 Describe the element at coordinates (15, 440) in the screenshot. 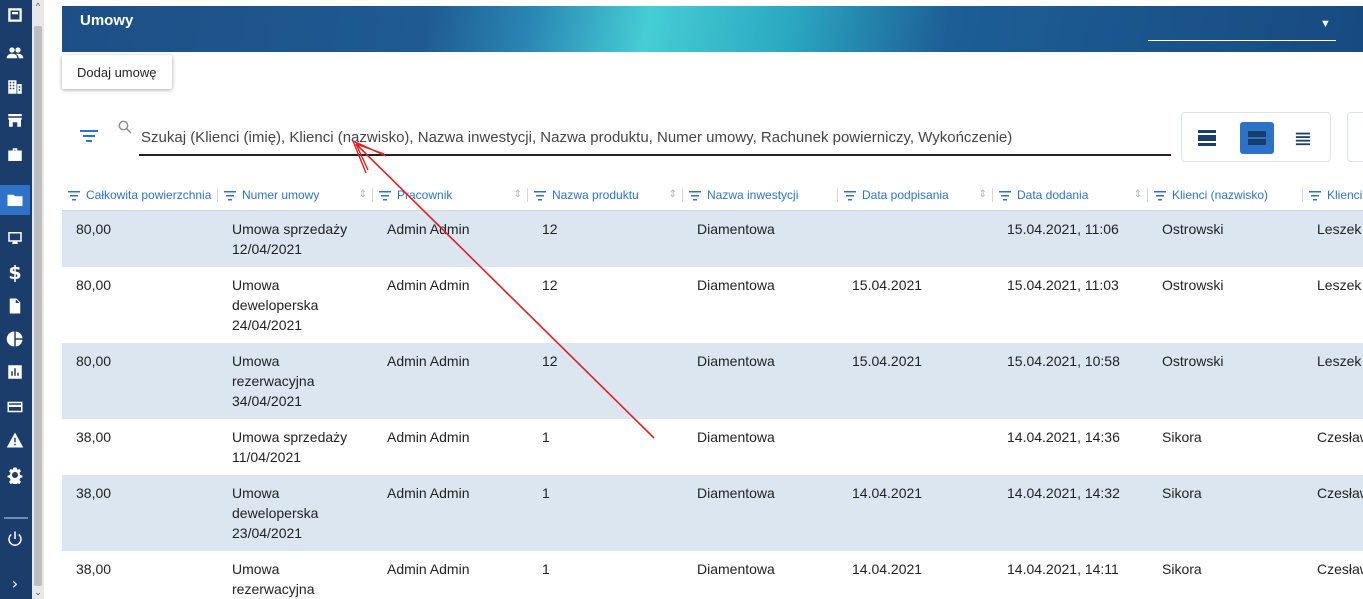

I see `warning-icon` at that location.